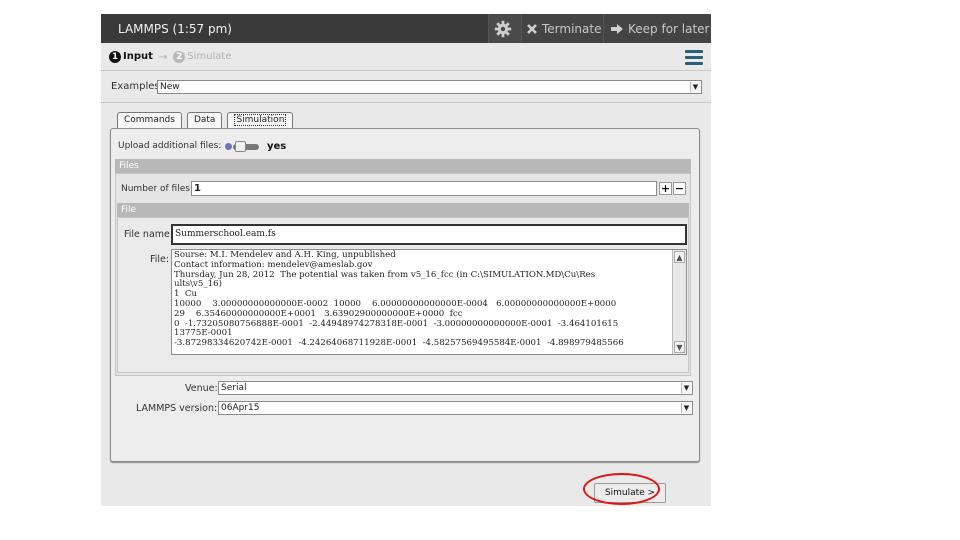 This screenshot has width=960, height=540. Describe the element at coordinates (260, 120) in the screenshot. I see `tab-simulation: Simulation` at that location.